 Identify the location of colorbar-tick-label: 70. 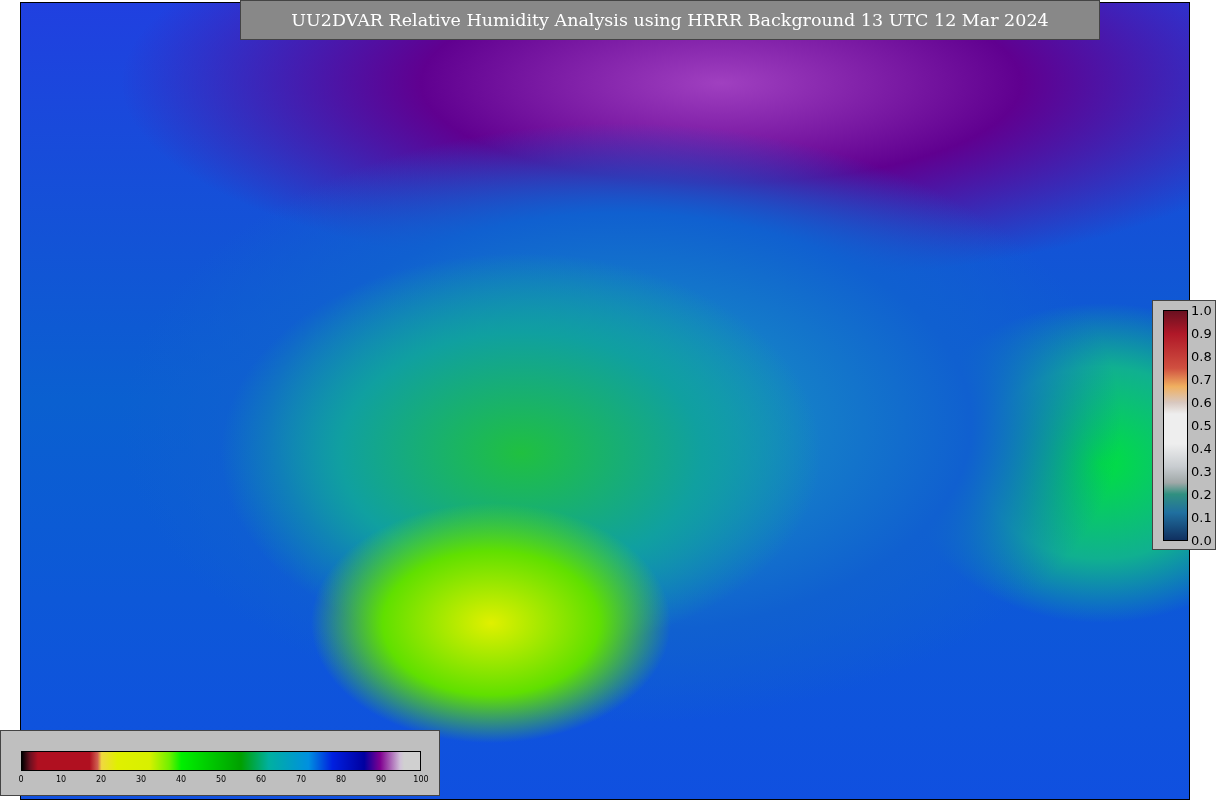
(301, 779).